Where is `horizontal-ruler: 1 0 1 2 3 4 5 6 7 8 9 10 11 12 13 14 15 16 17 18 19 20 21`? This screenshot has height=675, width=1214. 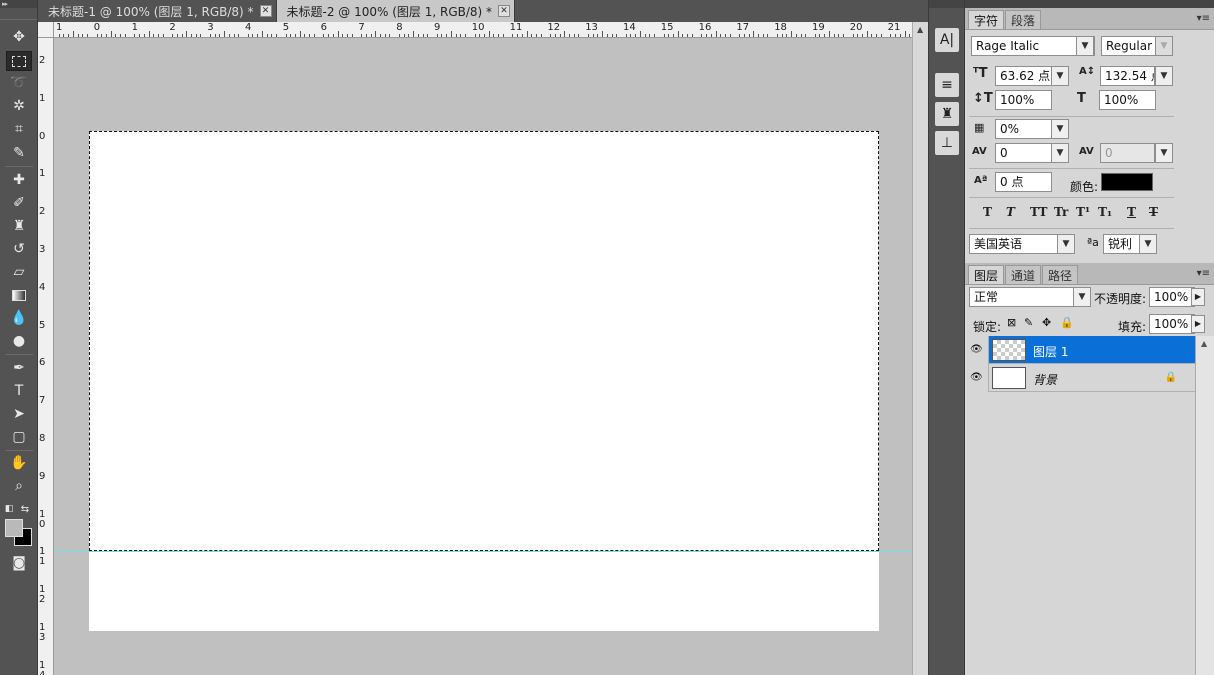
horizontal-ruler: 1 0 1 2 3 4 5 6 7 8 9 10 11 12 13 14 15 16 17 18 19 20 21 is located at coordinates (491, 30).